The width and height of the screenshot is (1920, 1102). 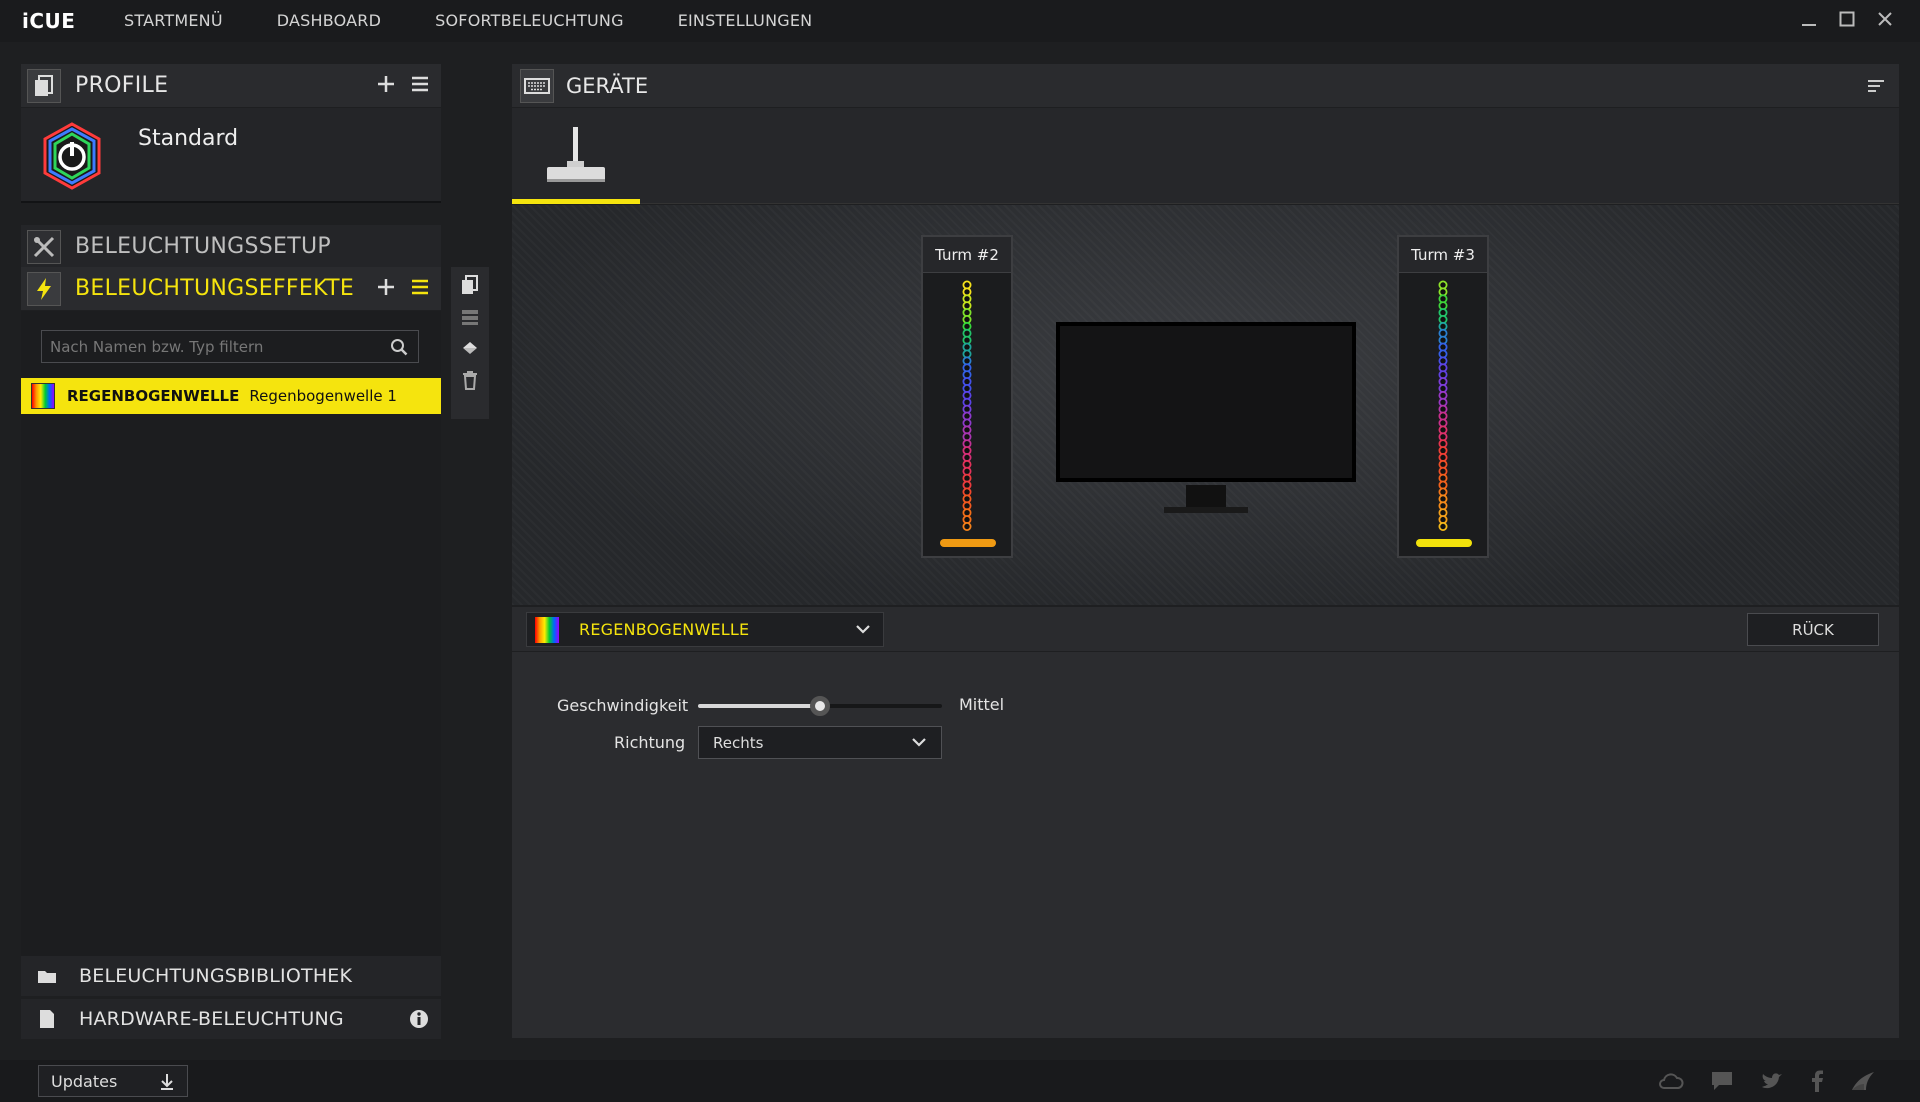 I want to click on speed-slider-handle, so click(x=820, y=706).